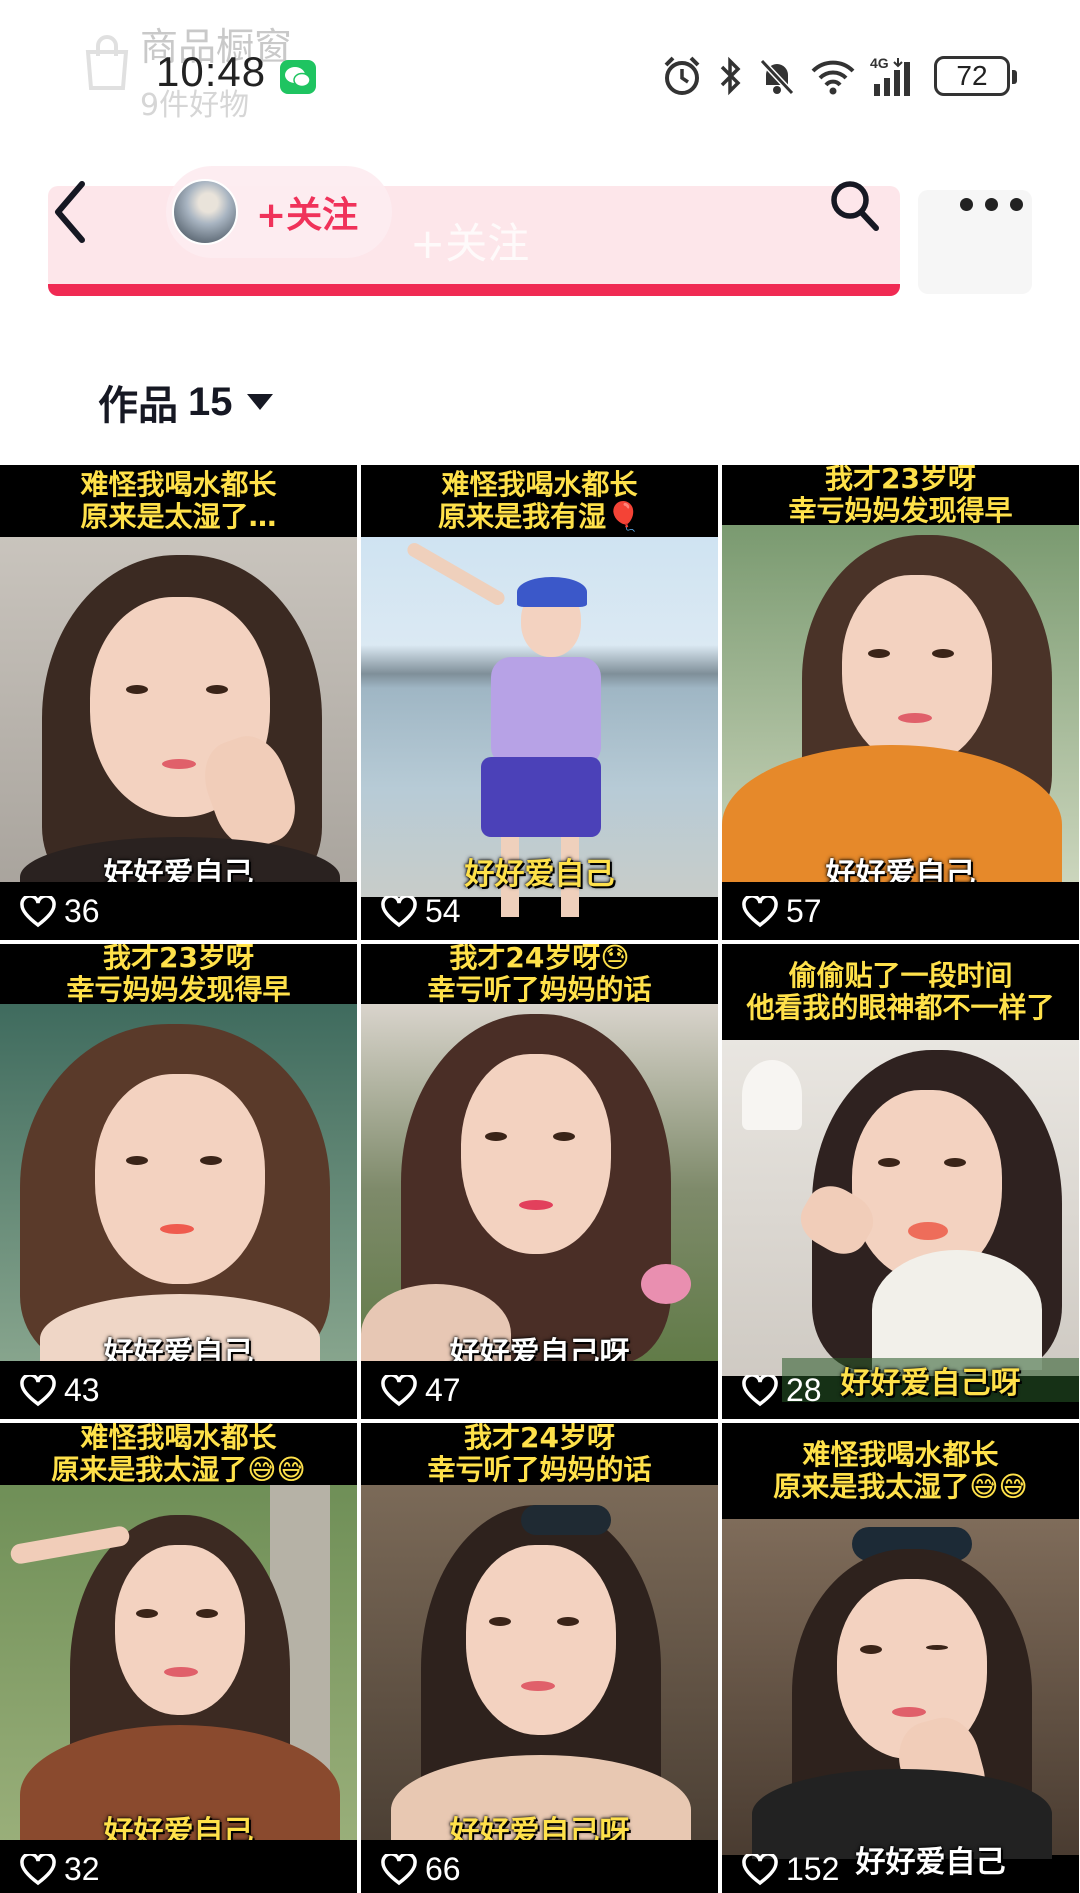  I want to click on caption-line-1: 我才24岁呀, so click(539, 1438).